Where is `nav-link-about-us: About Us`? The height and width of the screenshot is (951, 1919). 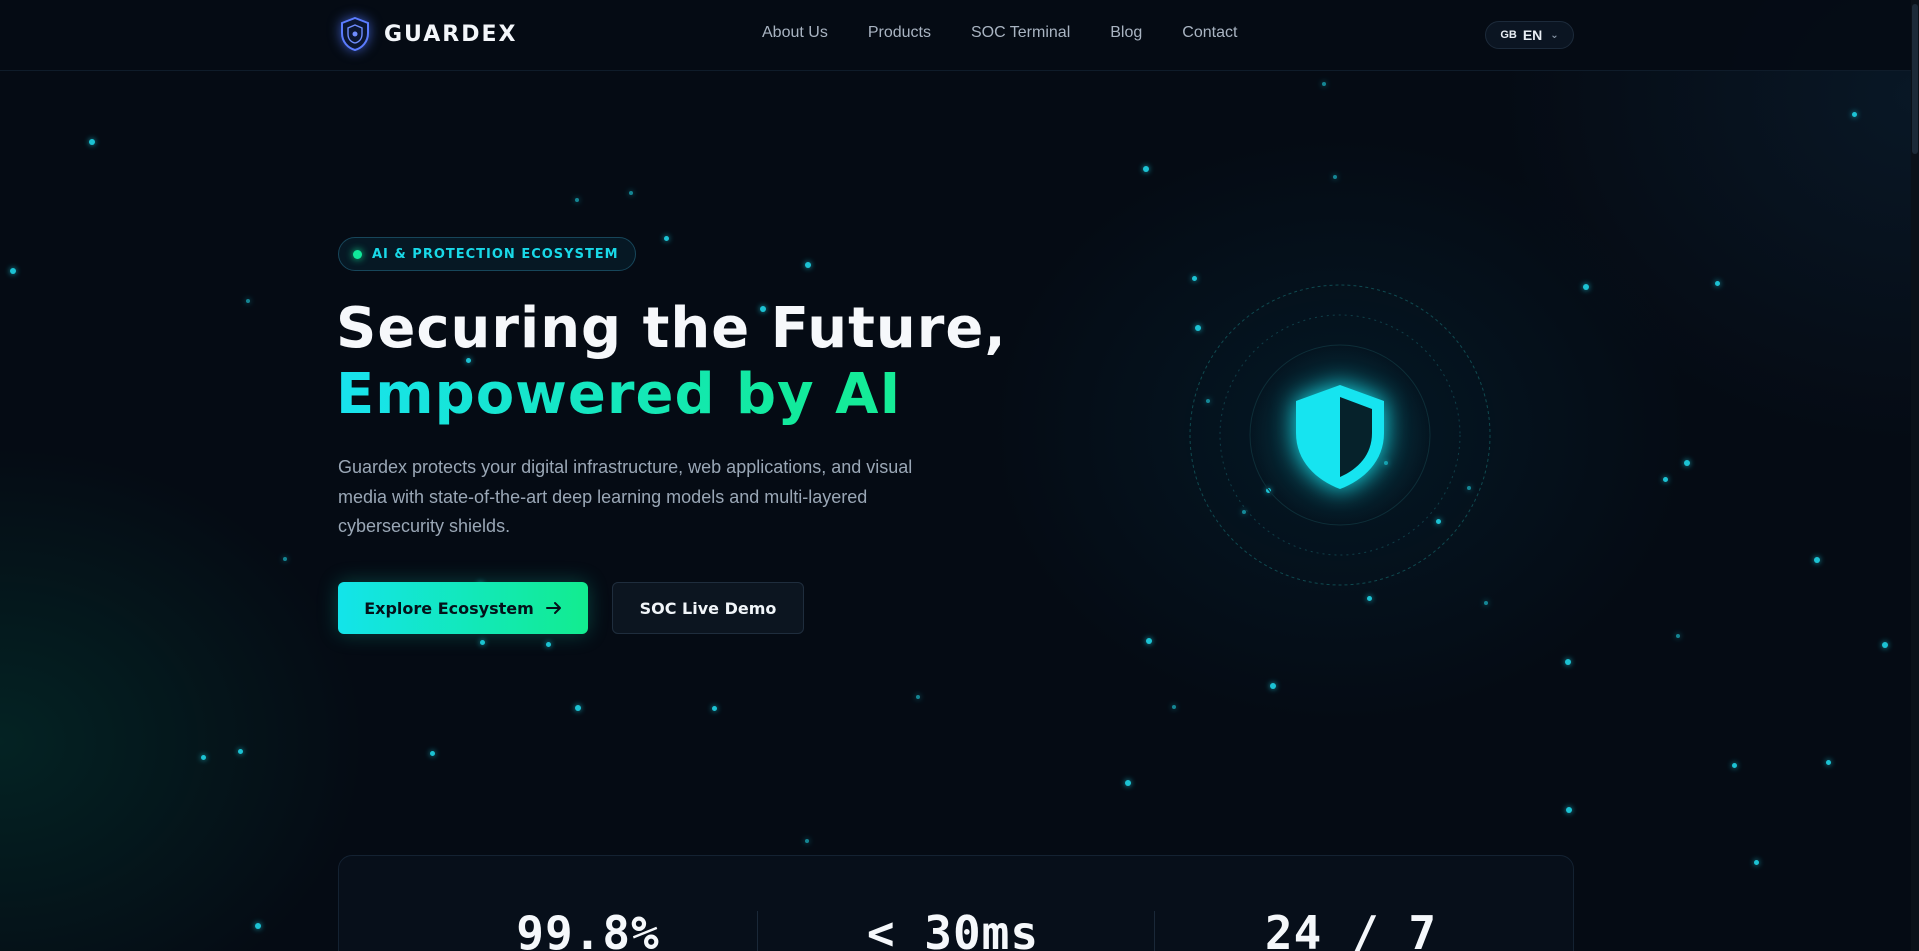 nav-link-about-us: About Us is located at coordinates (795, 33).